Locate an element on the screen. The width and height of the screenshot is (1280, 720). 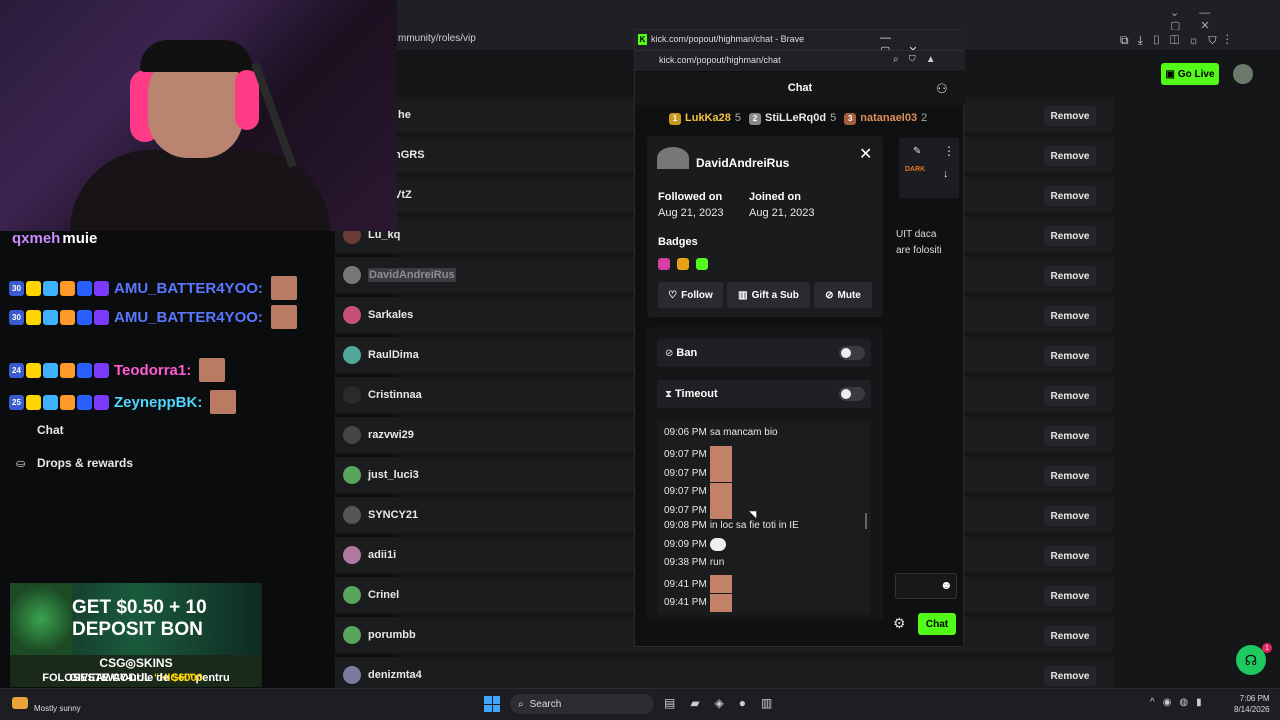
go-live-button: ▣ Go Live is located at coordinates (1190, 74).